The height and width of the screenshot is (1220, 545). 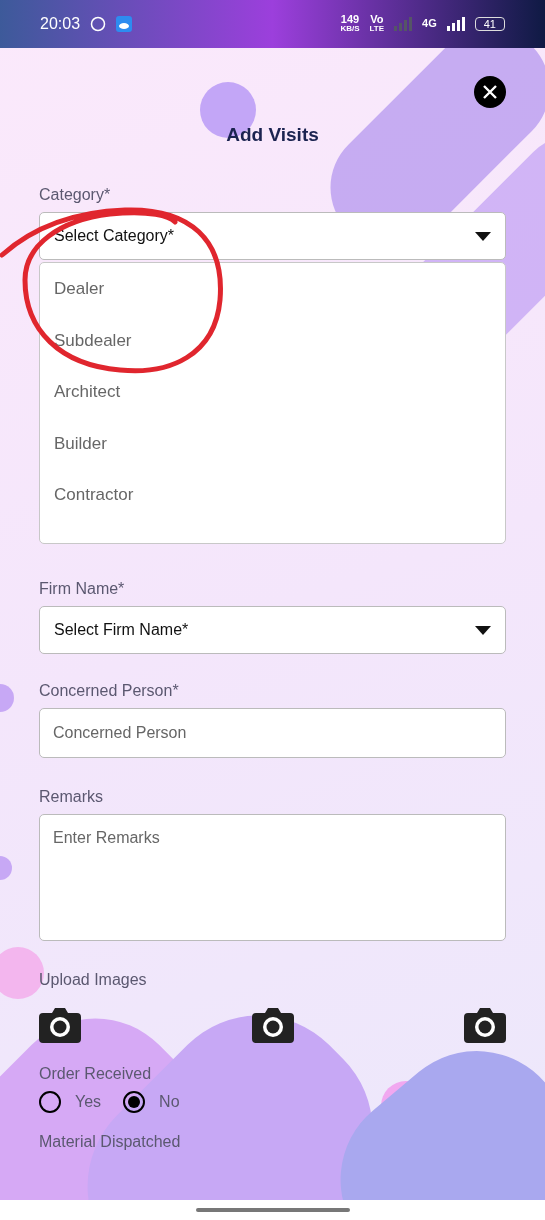 What do you see at coordinates (75, 195) in the screenshot?
I see `field-label: Category*` at bounding box center [75, 195].